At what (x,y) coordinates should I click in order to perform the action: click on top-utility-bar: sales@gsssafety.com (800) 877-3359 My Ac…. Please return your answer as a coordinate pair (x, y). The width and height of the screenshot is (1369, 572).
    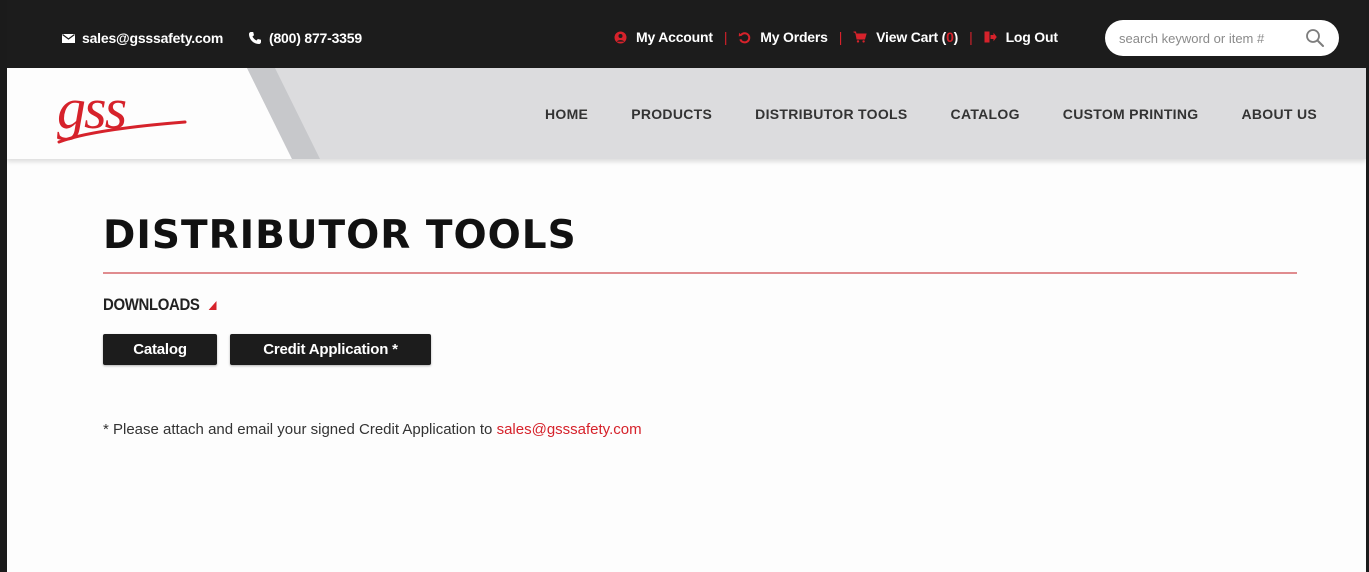
    Looking at the image, I should click on (686, 34).